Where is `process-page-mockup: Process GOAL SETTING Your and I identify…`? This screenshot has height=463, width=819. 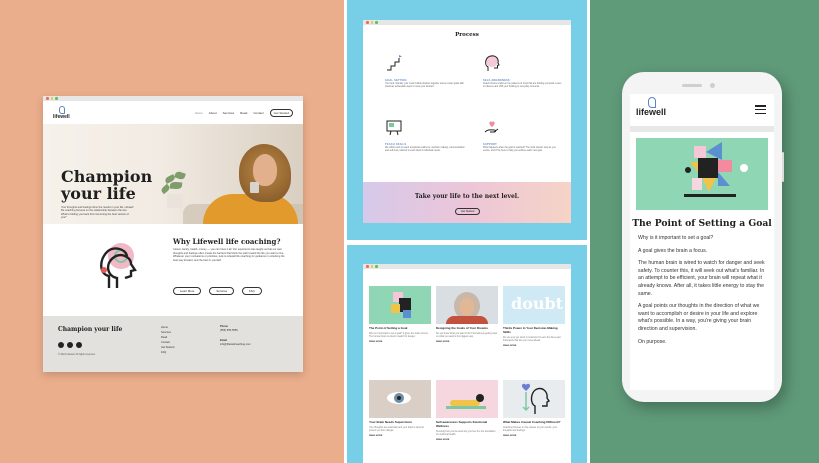
process-page-mockup: Process GOAL SETTING Your and I identify… is located at coordinates (467, 121).